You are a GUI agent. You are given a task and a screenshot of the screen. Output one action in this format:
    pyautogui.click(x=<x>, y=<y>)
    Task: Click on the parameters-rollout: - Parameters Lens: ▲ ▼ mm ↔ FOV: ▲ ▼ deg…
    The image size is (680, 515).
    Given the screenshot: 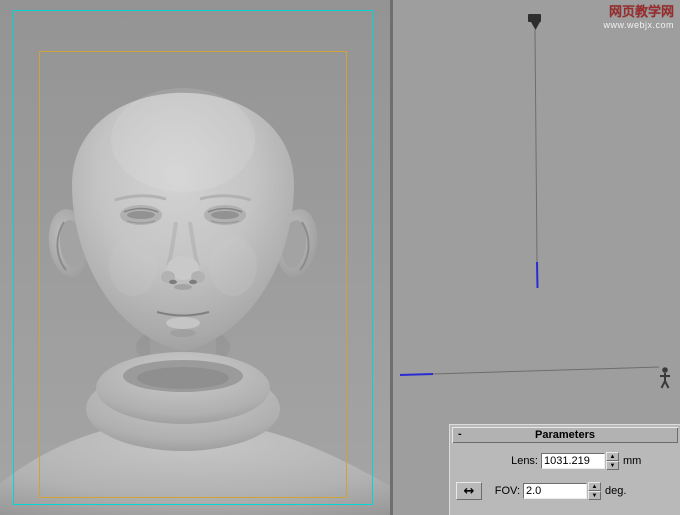 What is the action you would take?
    pyautogui.click(x=564, y=469)
    